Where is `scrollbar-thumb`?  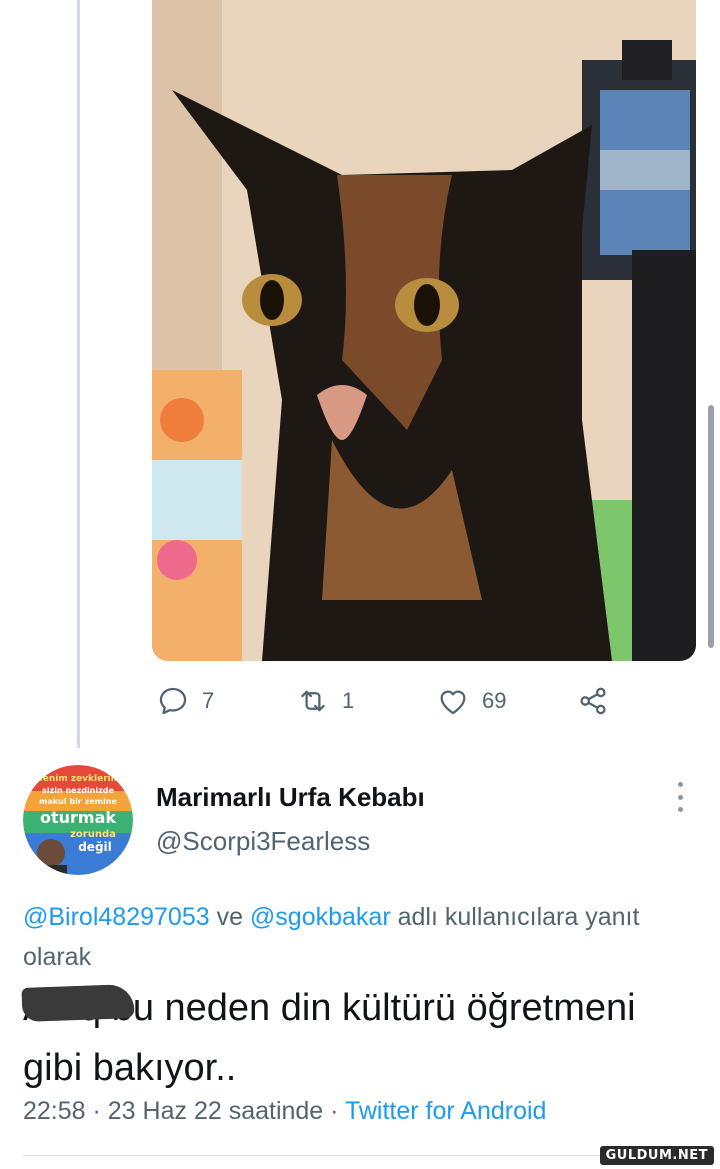
scrollbar-thumb is located at coordinates (711, 526).